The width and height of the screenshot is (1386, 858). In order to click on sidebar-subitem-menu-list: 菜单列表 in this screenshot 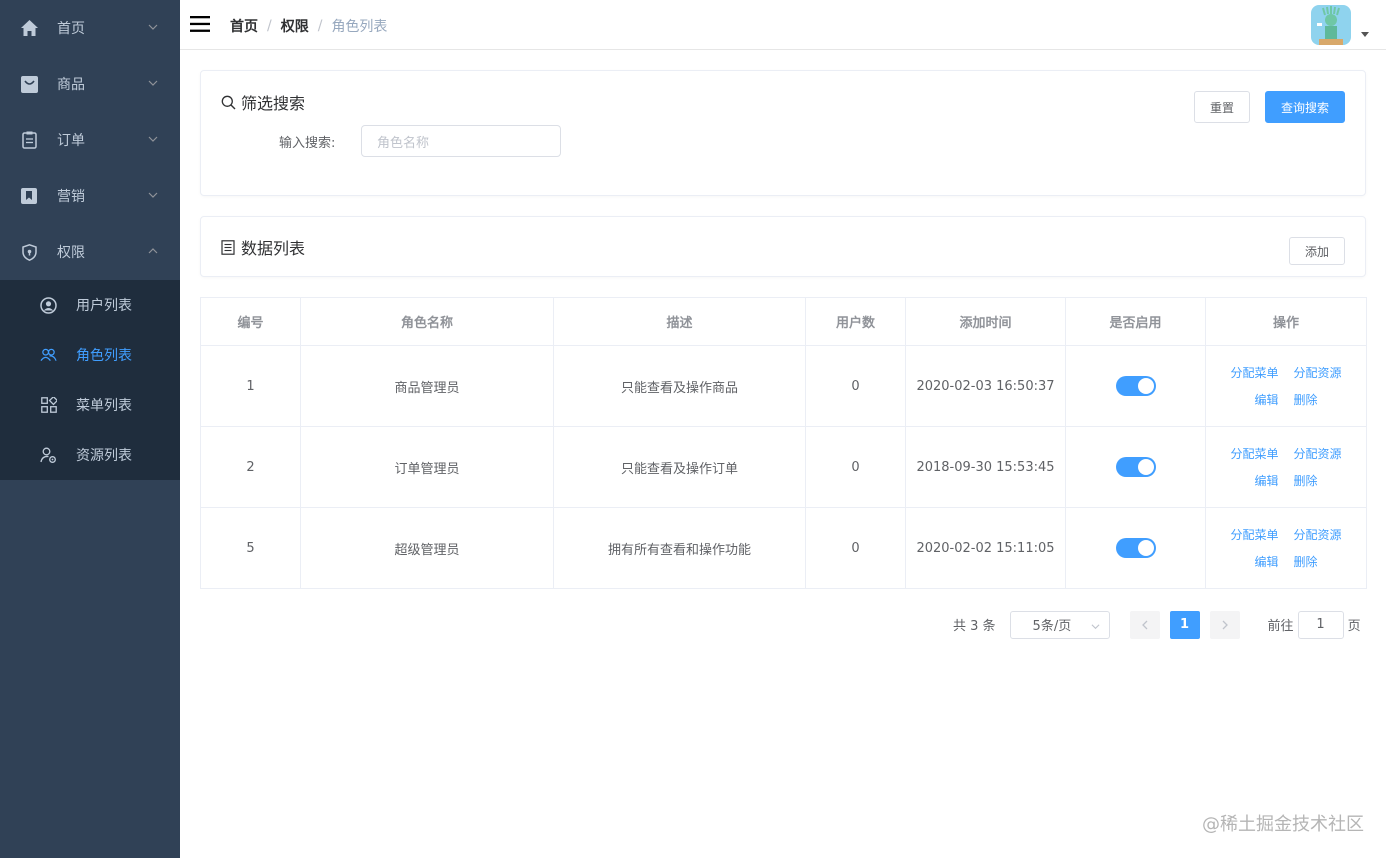, I will do `click(90, 405)`.